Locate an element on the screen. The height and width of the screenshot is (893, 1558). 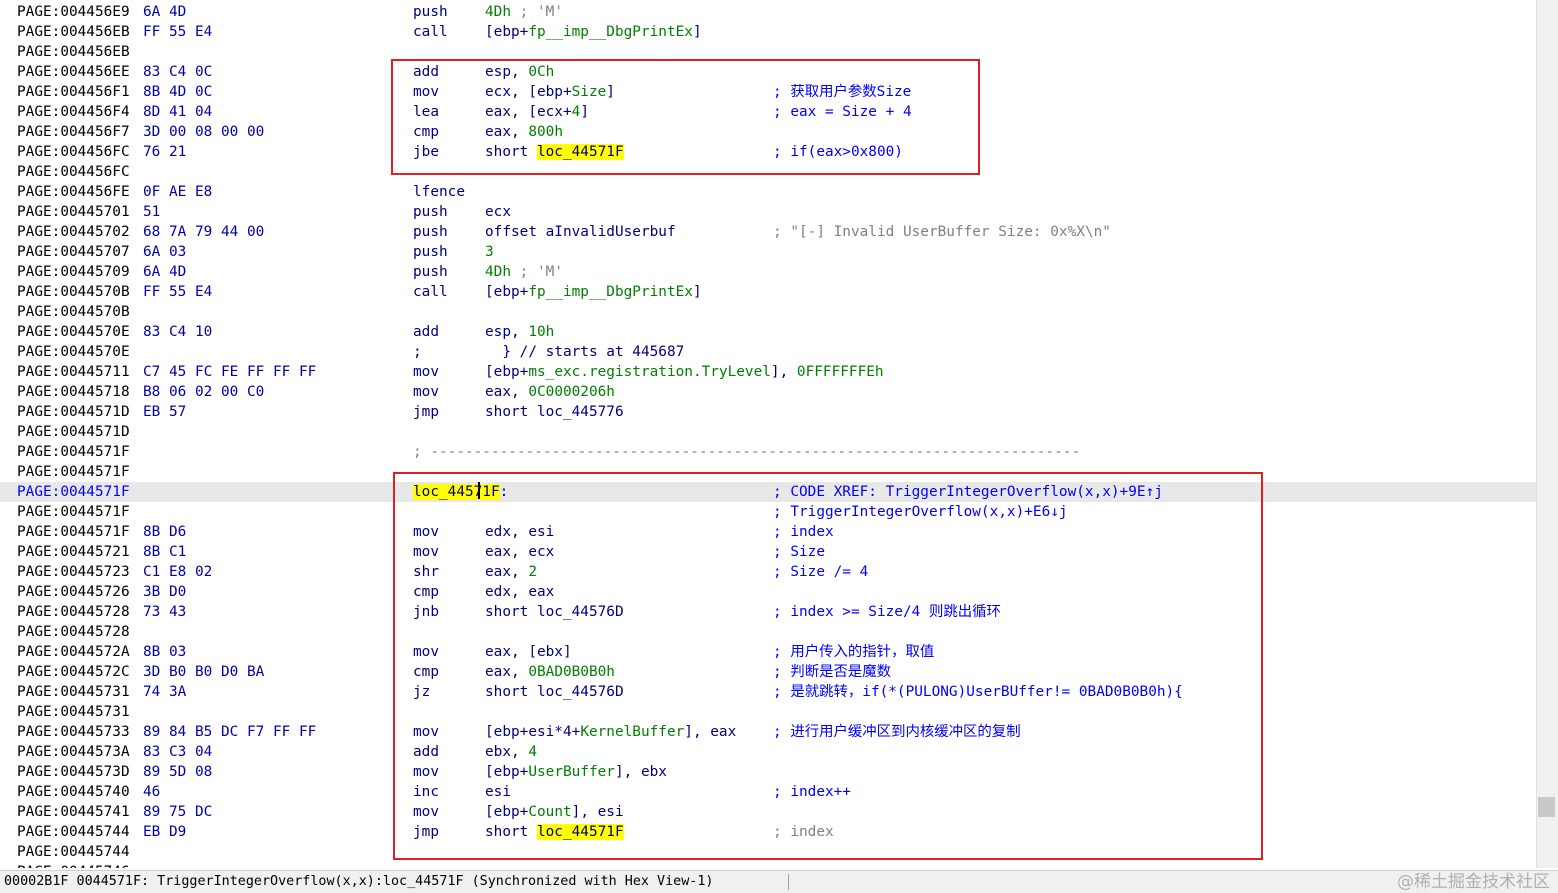
listing-row: PAGE:0044570B is located at coordinates (768, 312).